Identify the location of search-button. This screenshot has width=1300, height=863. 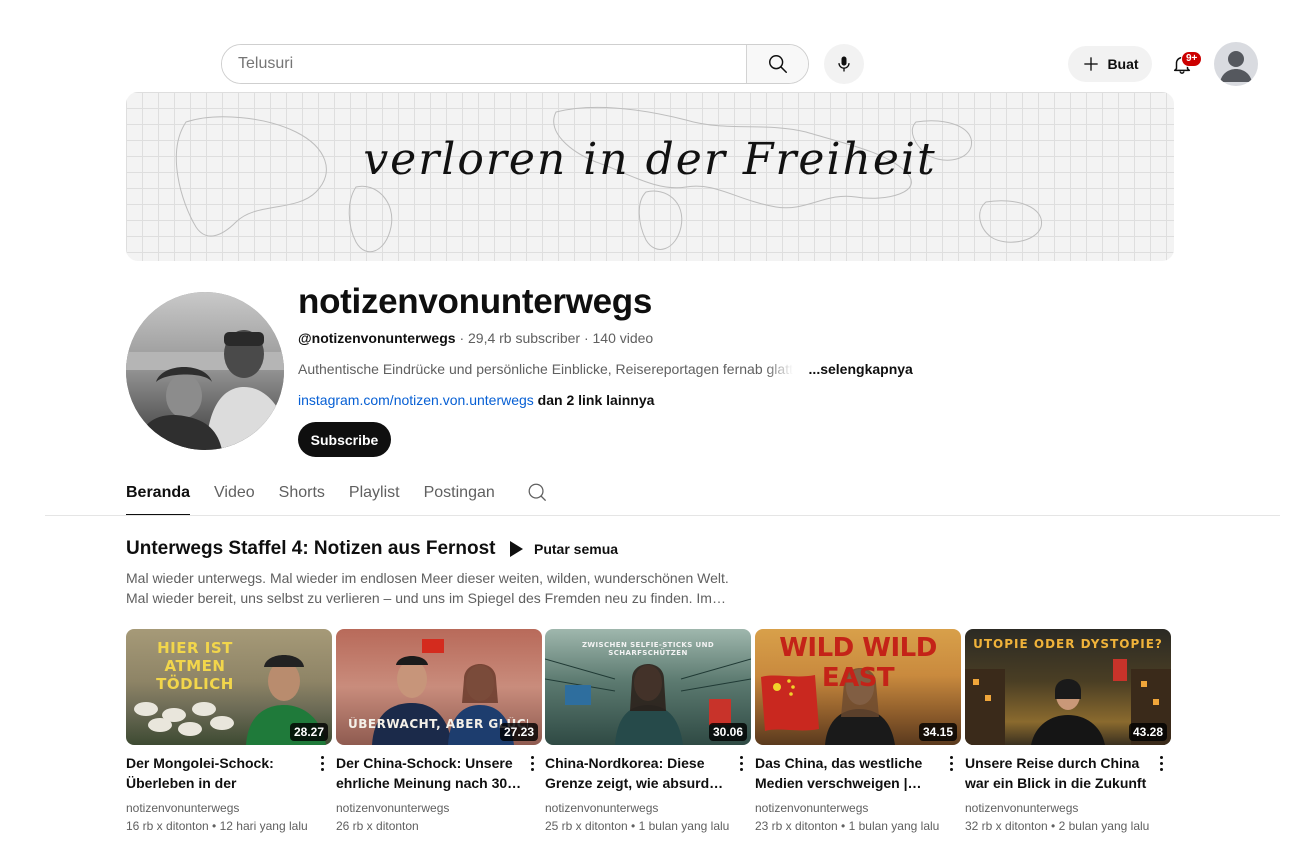
(777, 64).